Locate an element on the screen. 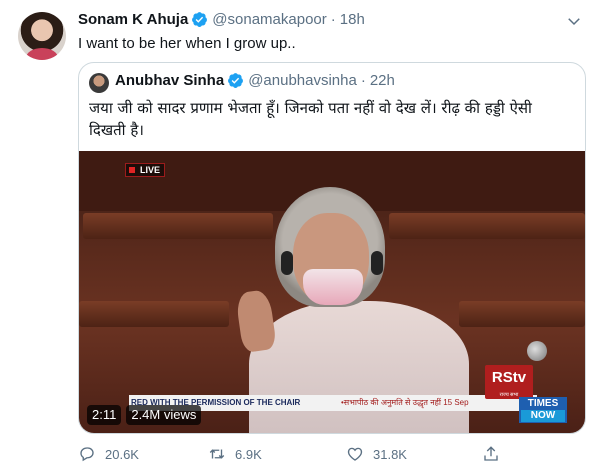  video-duration: 2:11 is located at coordinates (104, 415).